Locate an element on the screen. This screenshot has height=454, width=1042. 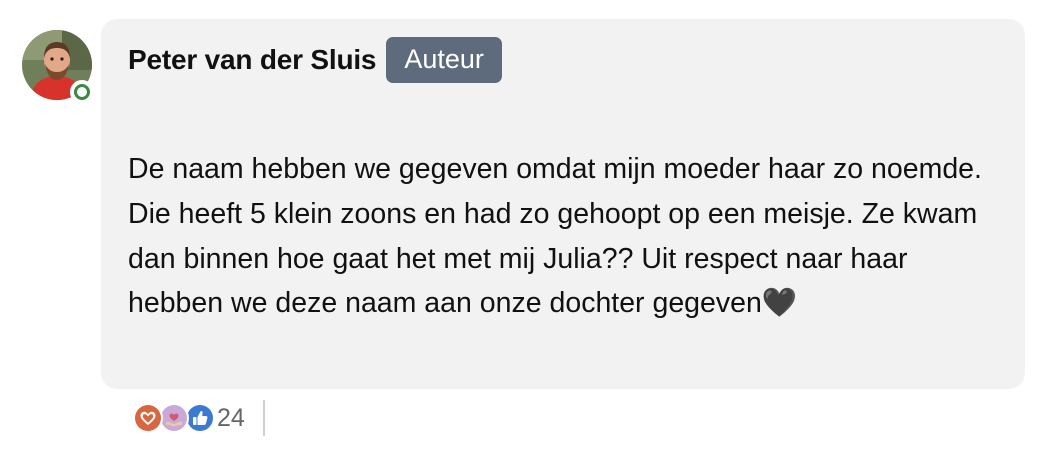
heart-reaction-icon is located at coordinates (148, 418).